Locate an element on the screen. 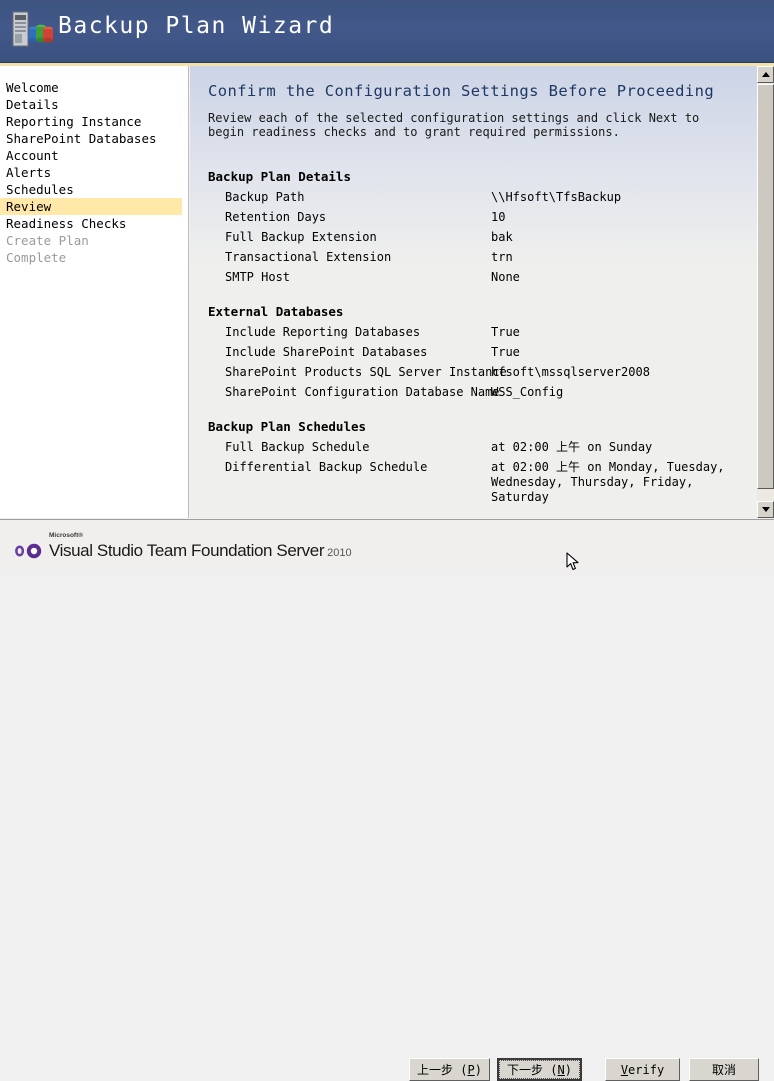 The image size is (774, 1081). detail-value: WSS_Config is located at coordinates (527, 392).